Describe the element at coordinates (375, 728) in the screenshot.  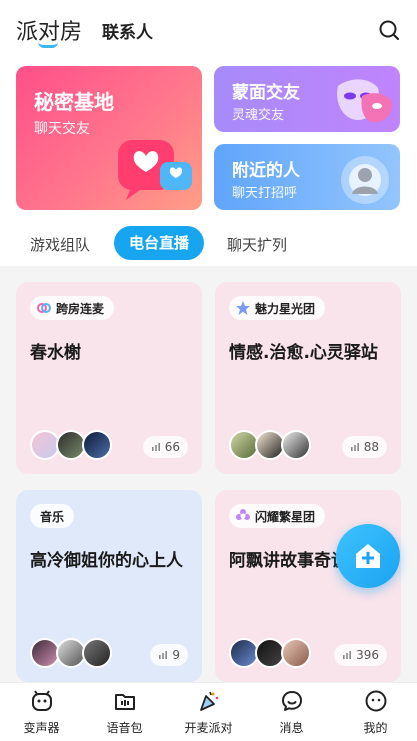
I see `nav-label: 我的` at that location.